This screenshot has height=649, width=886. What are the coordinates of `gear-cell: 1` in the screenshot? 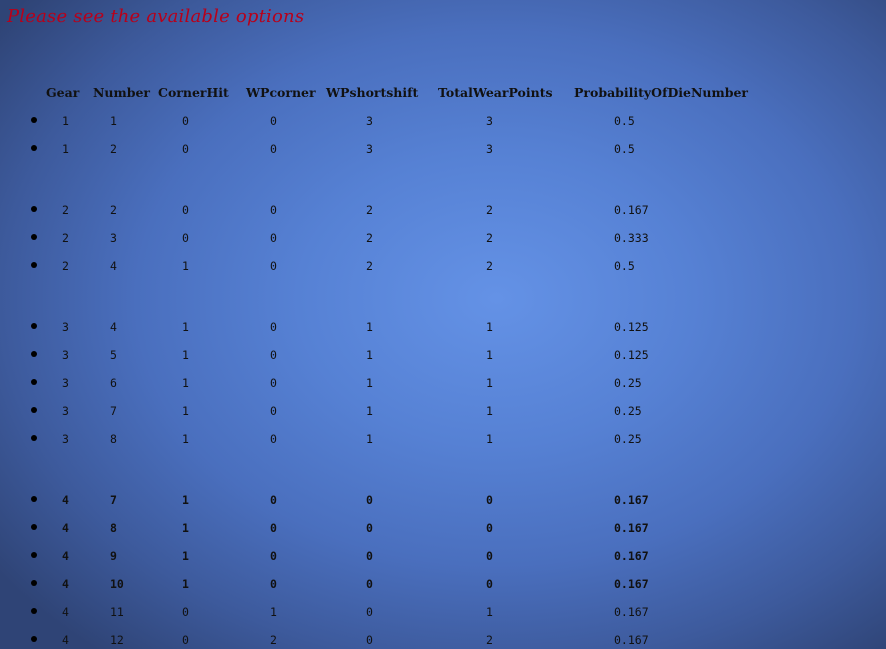 It's located at (65, 149).